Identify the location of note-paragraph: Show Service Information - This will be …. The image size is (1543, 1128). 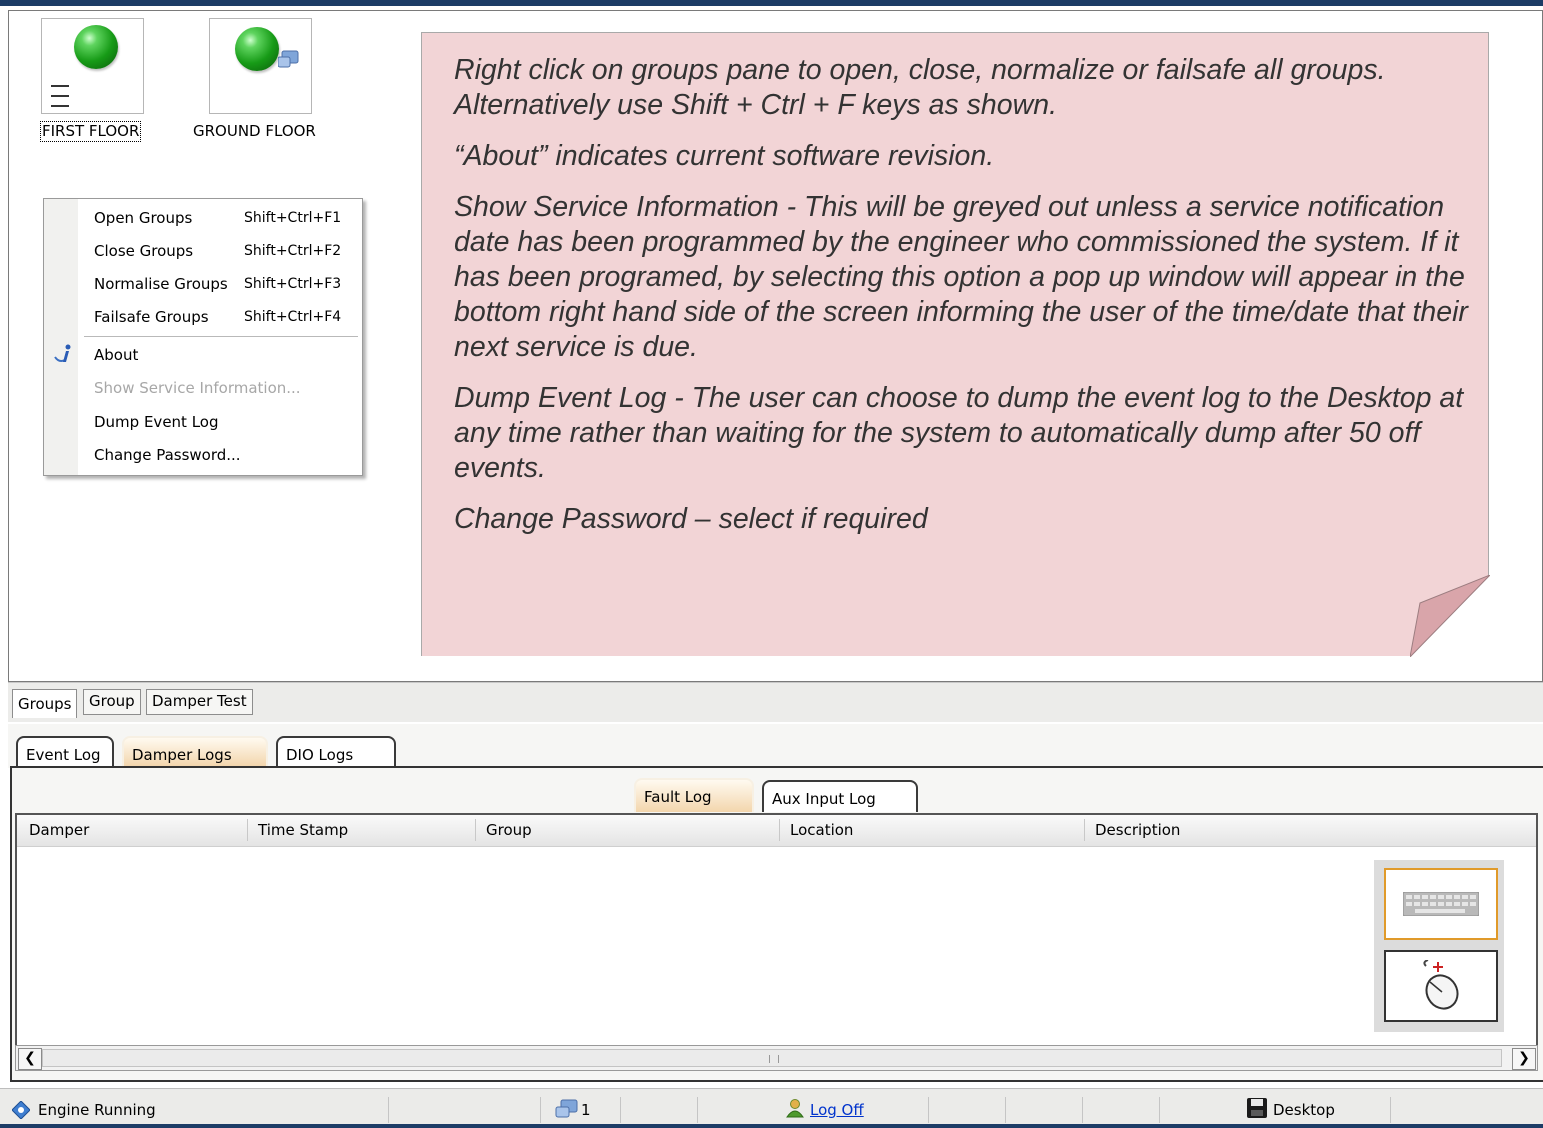
(961, 277).